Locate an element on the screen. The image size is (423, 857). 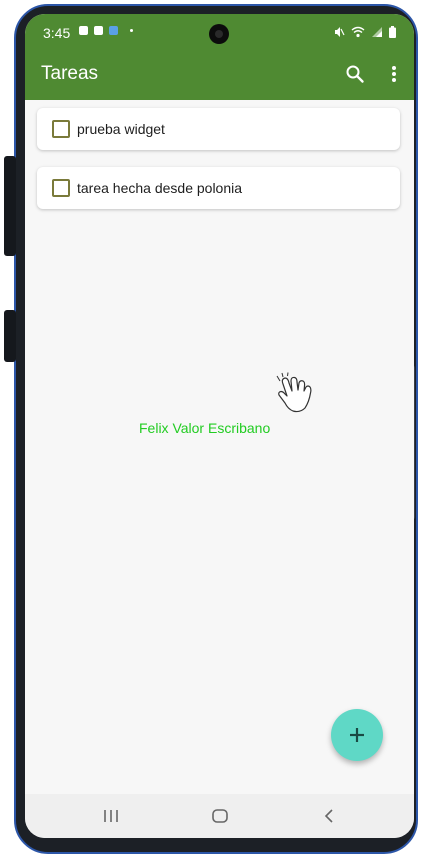
navigation-bar is located at coordinates (219, 816).